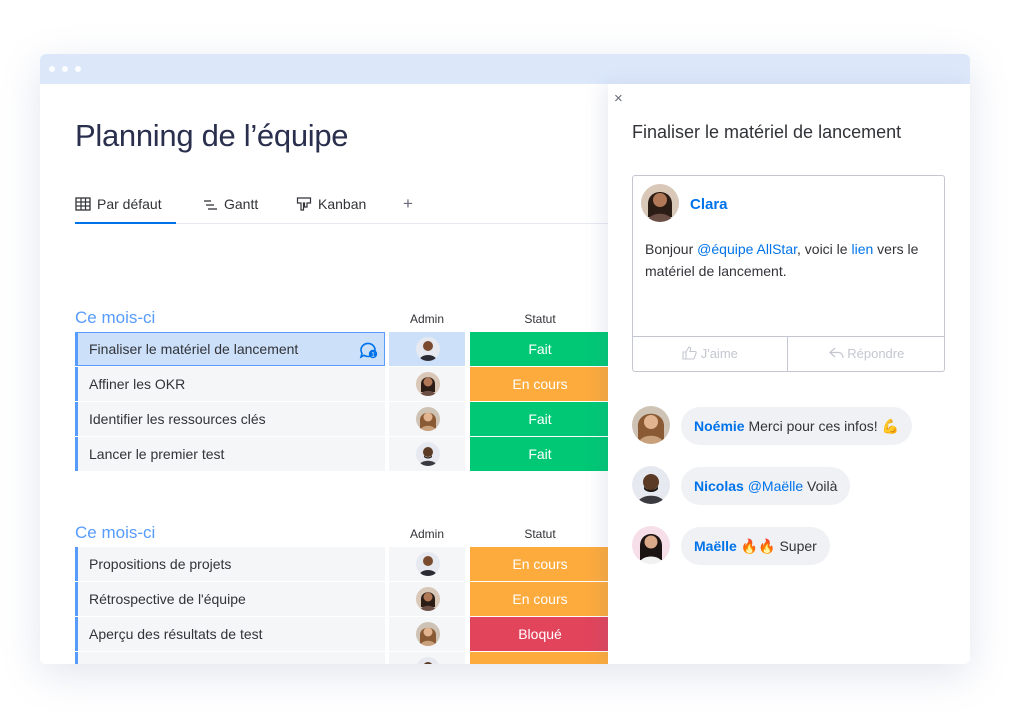  Describe the element at coordinates (709, 204) in the screenshot. I see `post-author: Clara` at that location.